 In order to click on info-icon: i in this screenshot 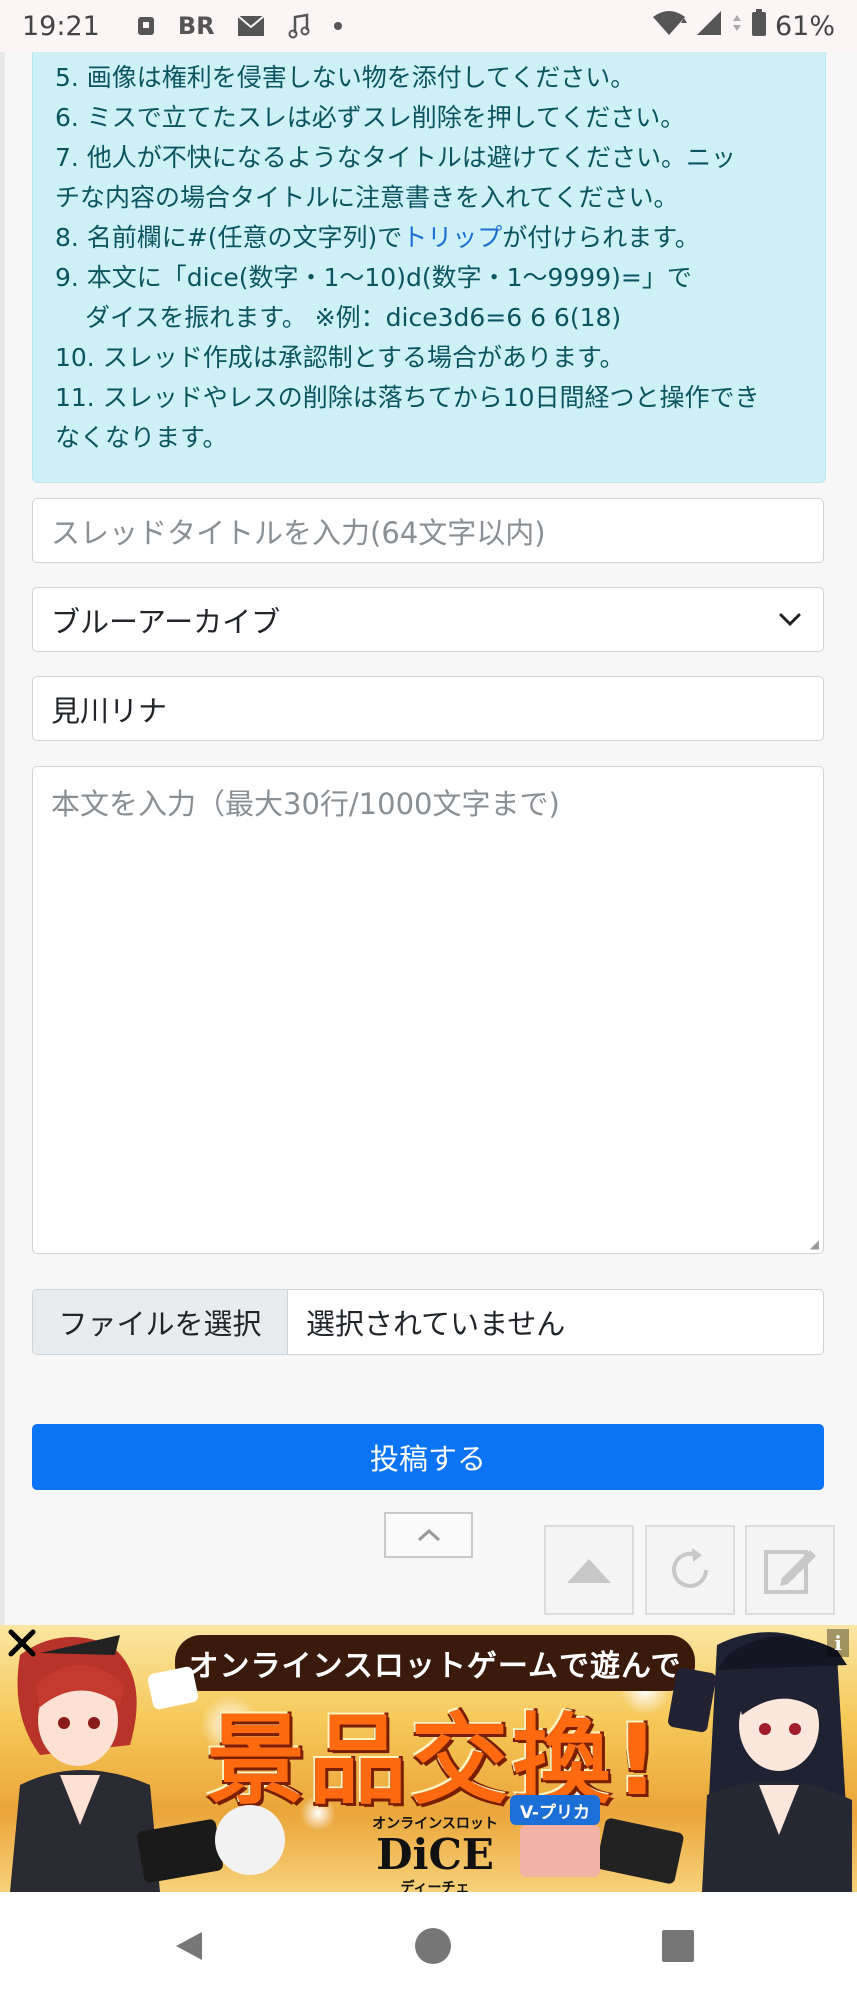, I will do `click(838, 1643)`.